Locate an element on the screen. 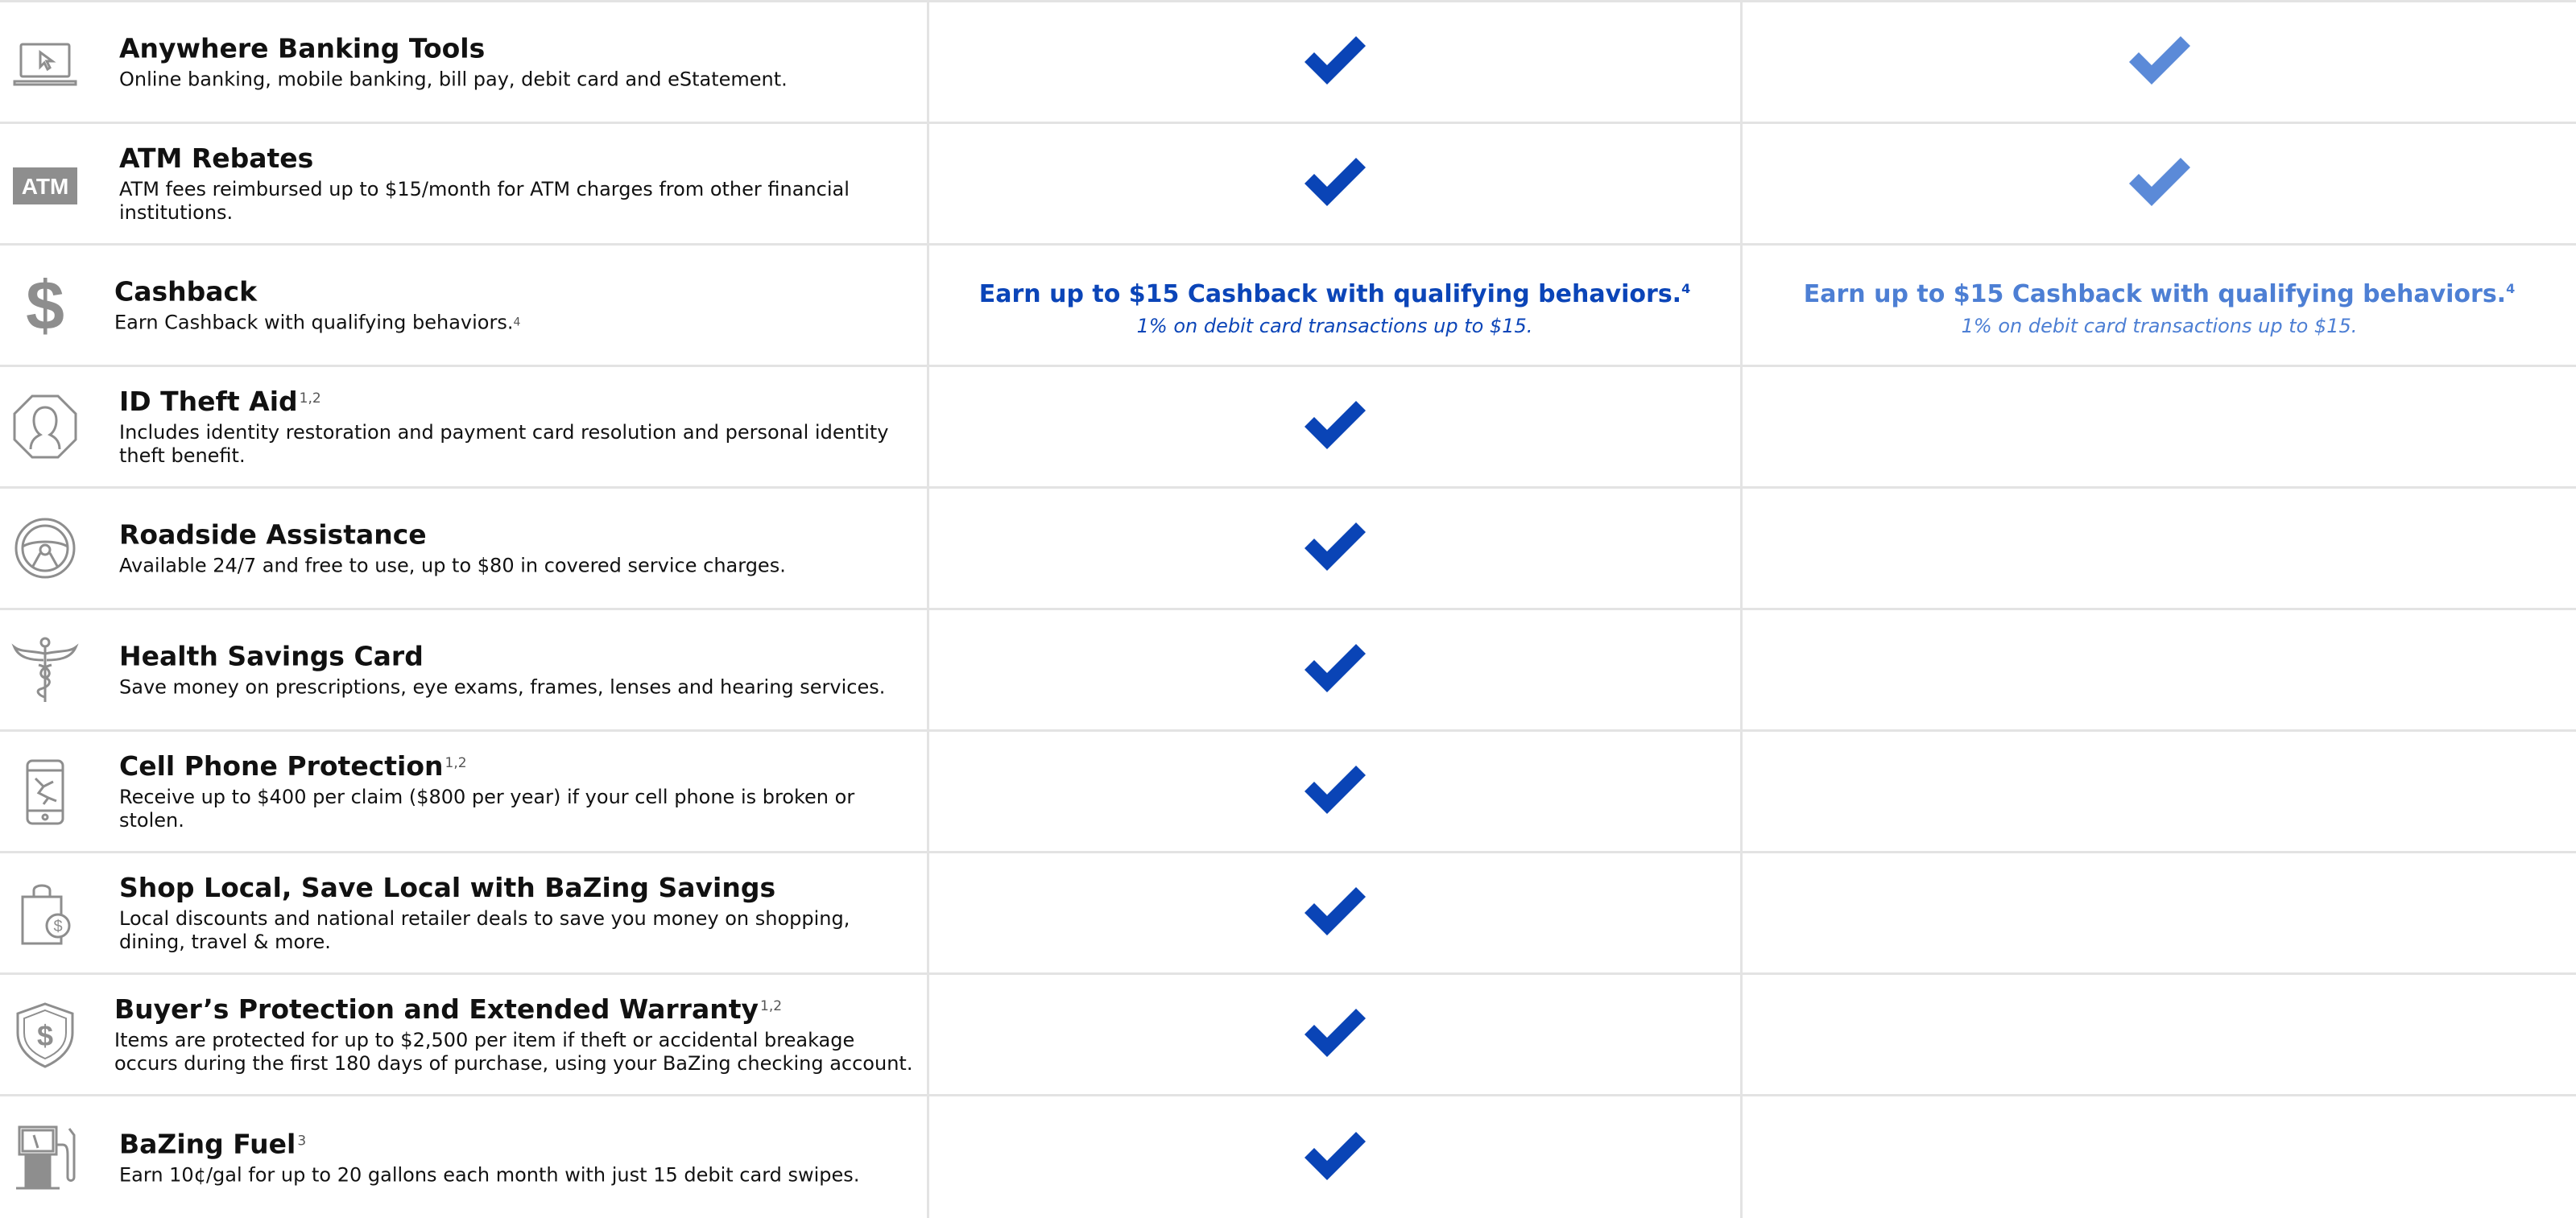 This screenshot has width=2576, height=1218. feature-title: Cell Phone Protection 1,2 is located at coordinates (516, 766).